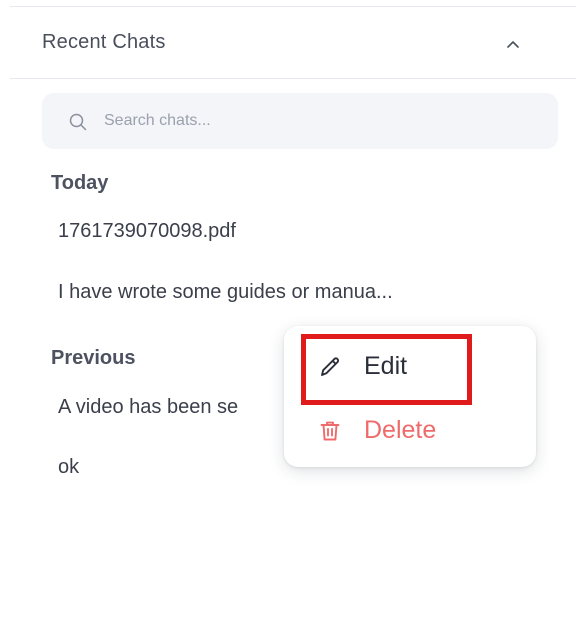 This screenshot has width=576, height=644. What do you see at coordinates (400, 430) in the screenshot?
I see `delete-label: Delete` at bounding box center [400, 430].